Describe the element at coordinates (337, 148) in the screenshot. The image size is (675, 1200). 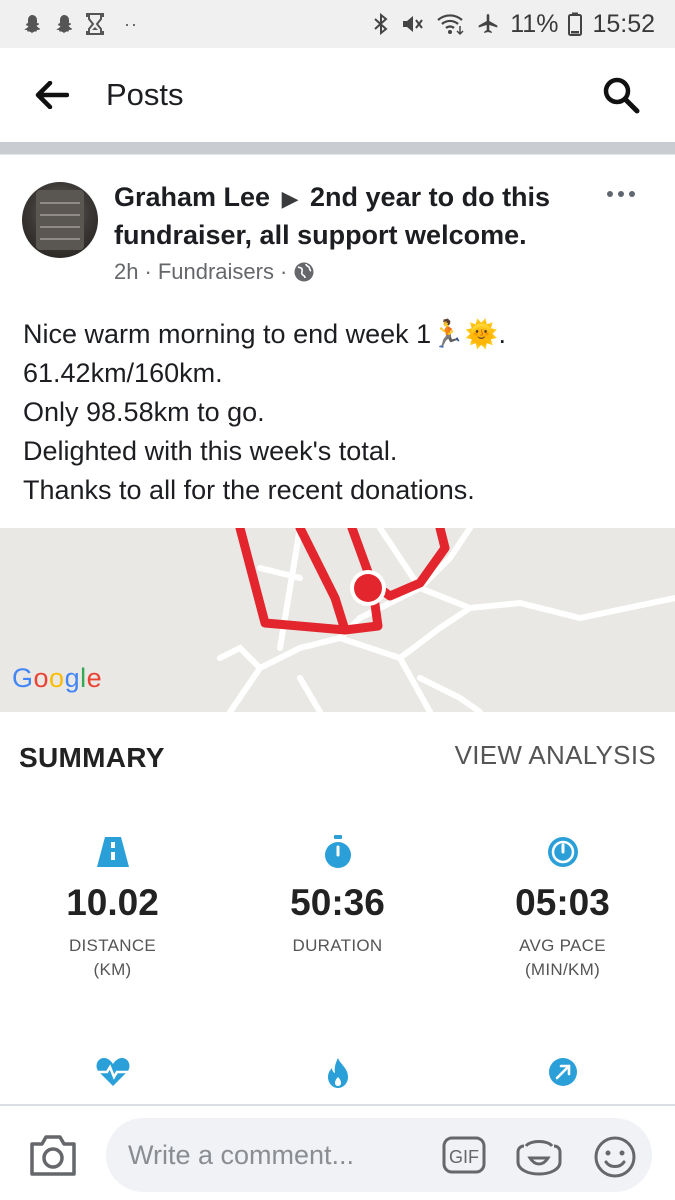
I see `header-divider` at that location.